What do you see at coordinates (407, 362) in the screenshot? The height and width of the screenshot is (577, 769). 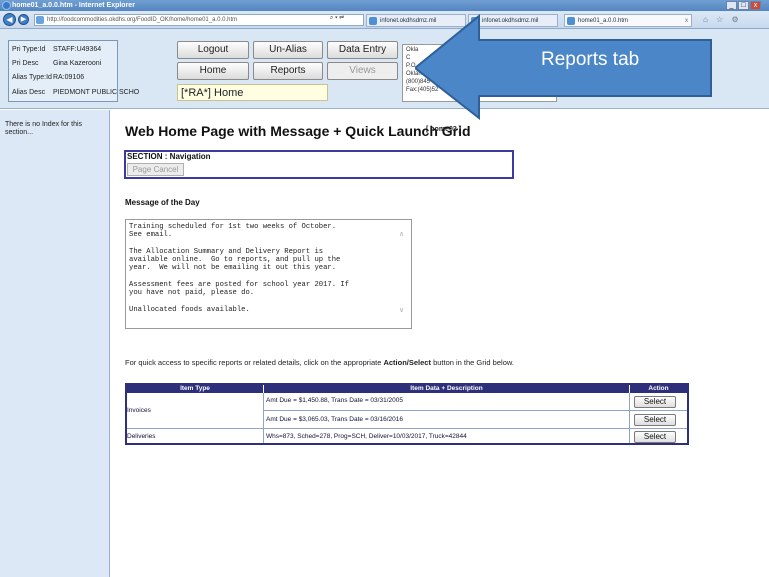 I see `quick-text-bold: Action/Select` at bounding box center [407, 362].